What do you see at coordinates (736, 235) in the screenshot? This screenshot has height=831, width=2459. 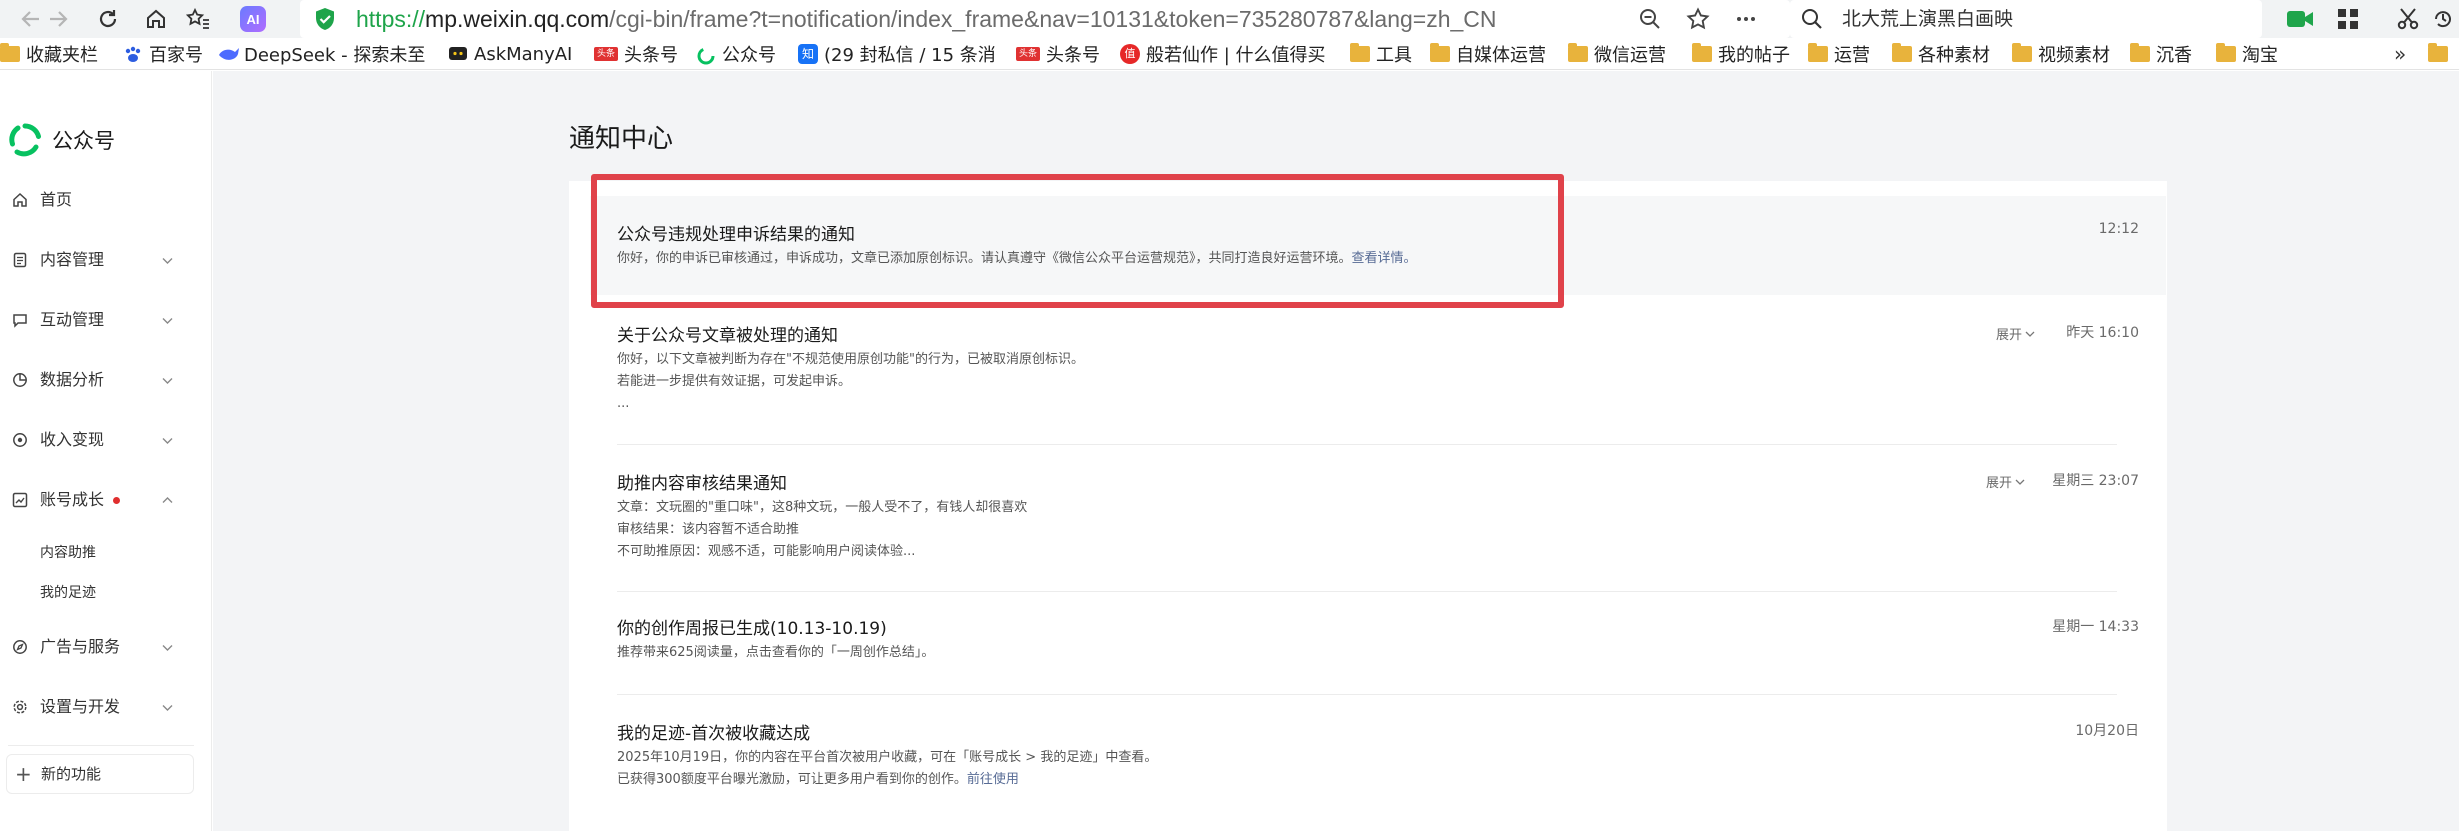 I see `notification-title: 公众号违规处理申诉结果的通知` at bounding box center [736, 235].